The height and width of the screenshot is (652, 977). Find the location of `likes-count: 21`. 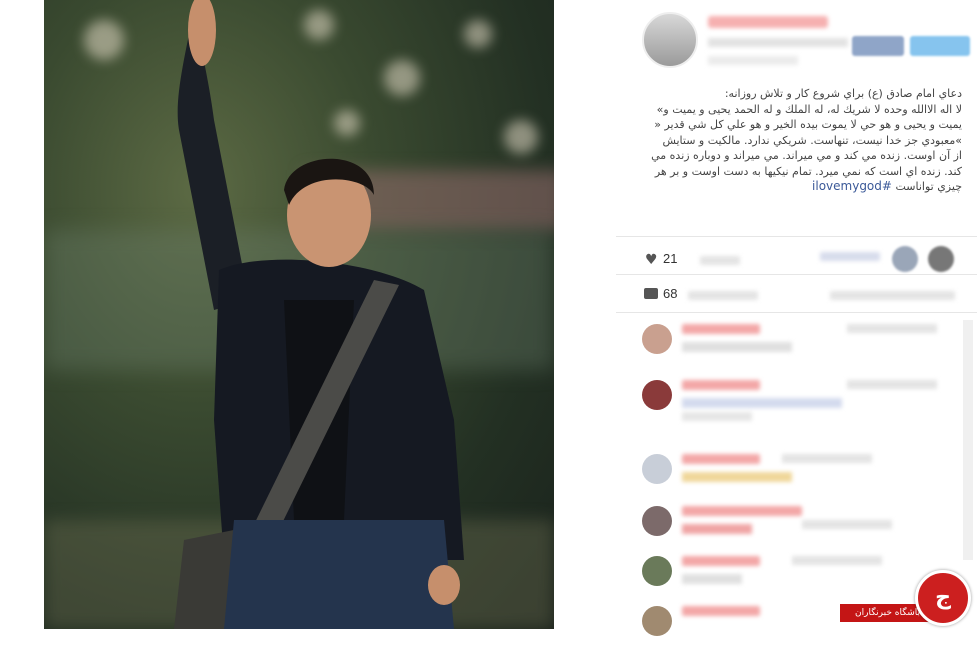

likes-count: 21 is located at coordinates (670, 258).